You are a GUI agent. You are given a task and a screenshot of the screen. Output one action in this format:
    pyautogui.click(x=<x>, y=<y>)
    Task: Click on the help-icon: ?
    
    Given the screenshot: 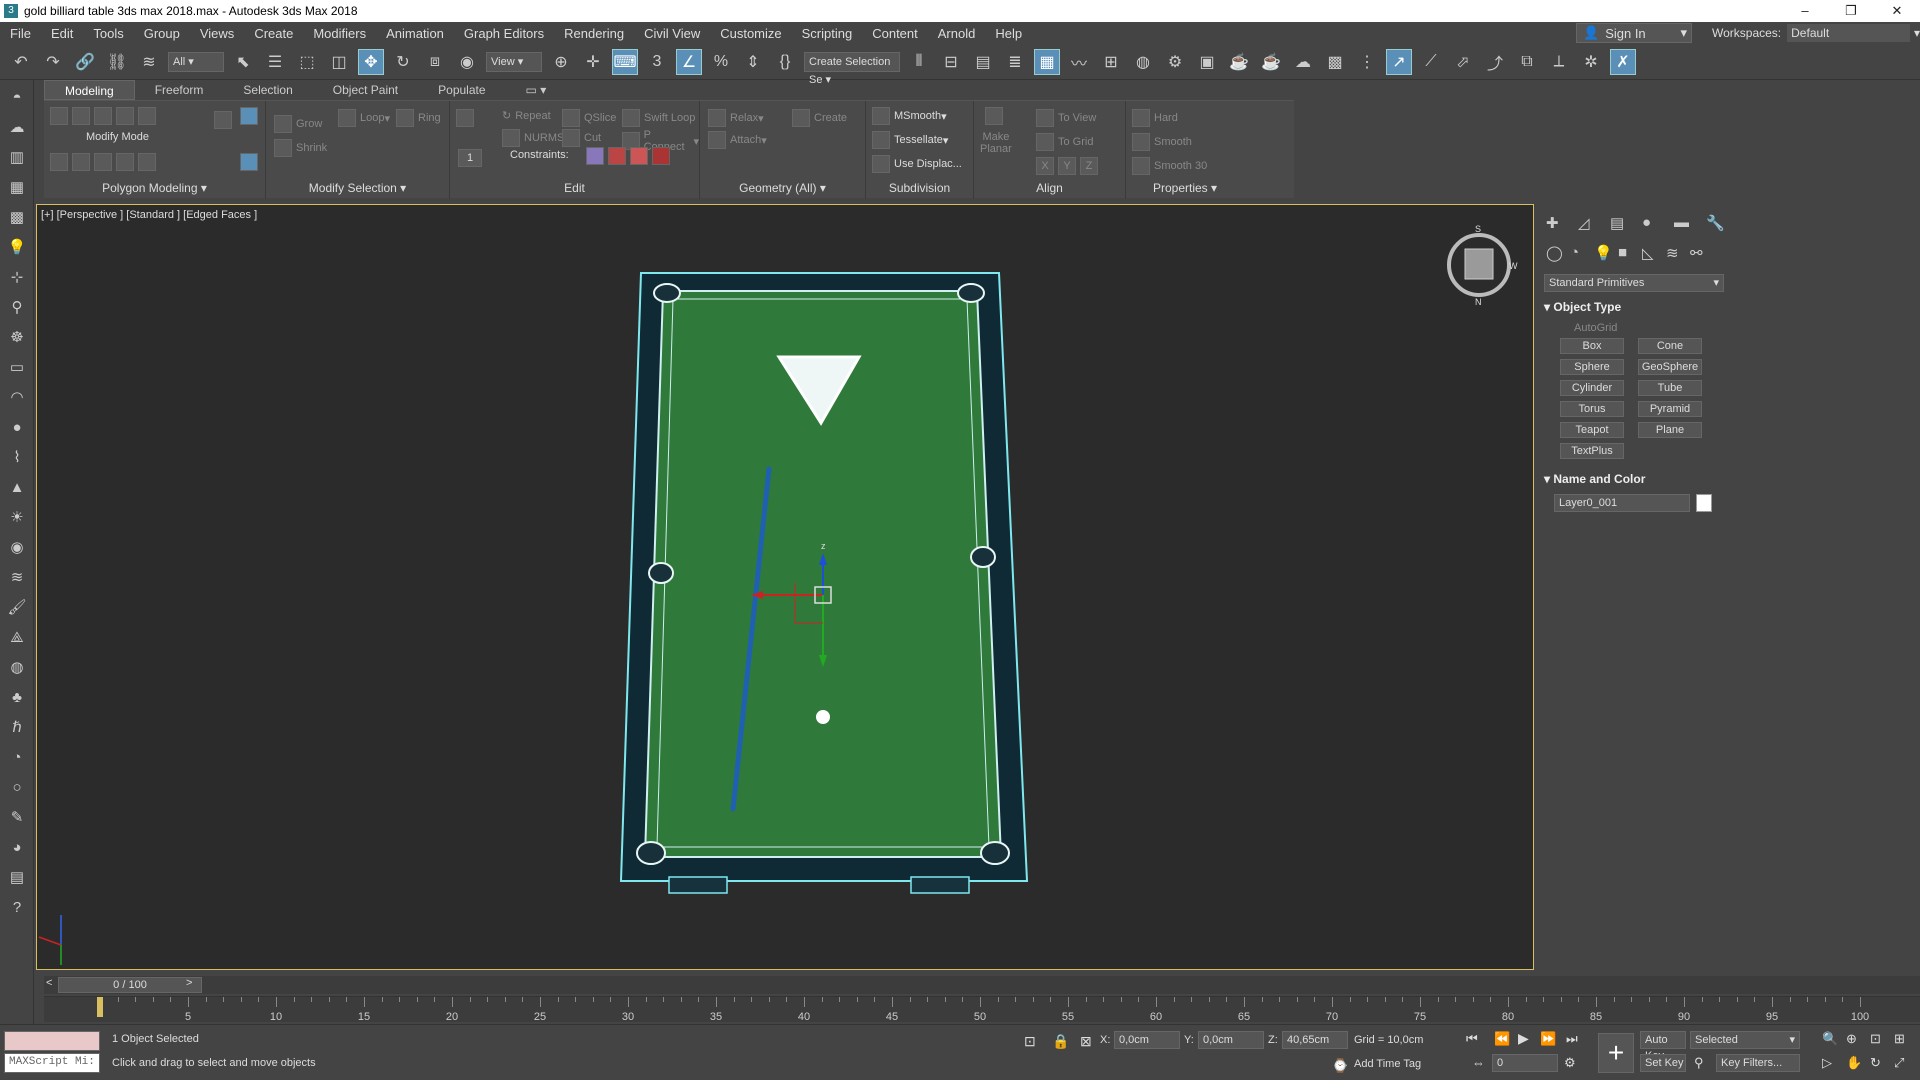 What is the action you would take?
    pyautogui.click(x=17, y=908)
    